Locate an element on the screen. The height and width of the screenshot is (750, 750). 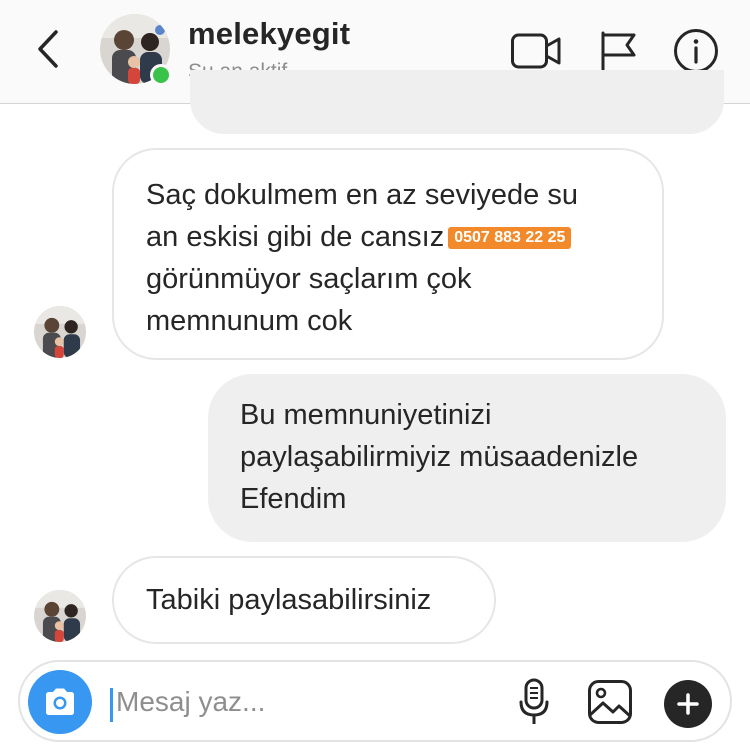
video-call-button is located at coordinates (536, 51).